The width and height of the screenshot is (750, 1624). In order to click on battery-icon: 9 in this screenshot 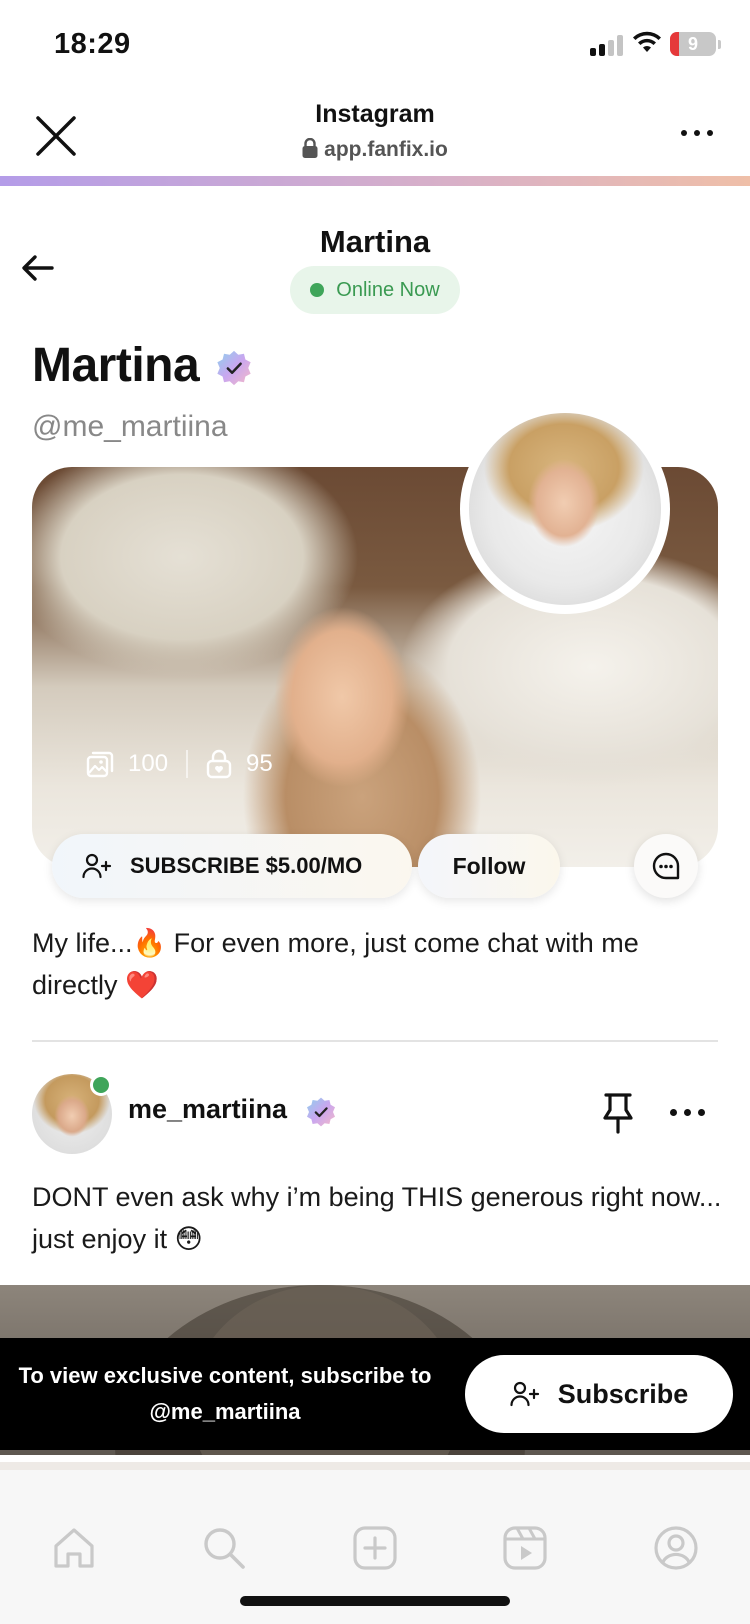, I will do `click(693, 44)`.